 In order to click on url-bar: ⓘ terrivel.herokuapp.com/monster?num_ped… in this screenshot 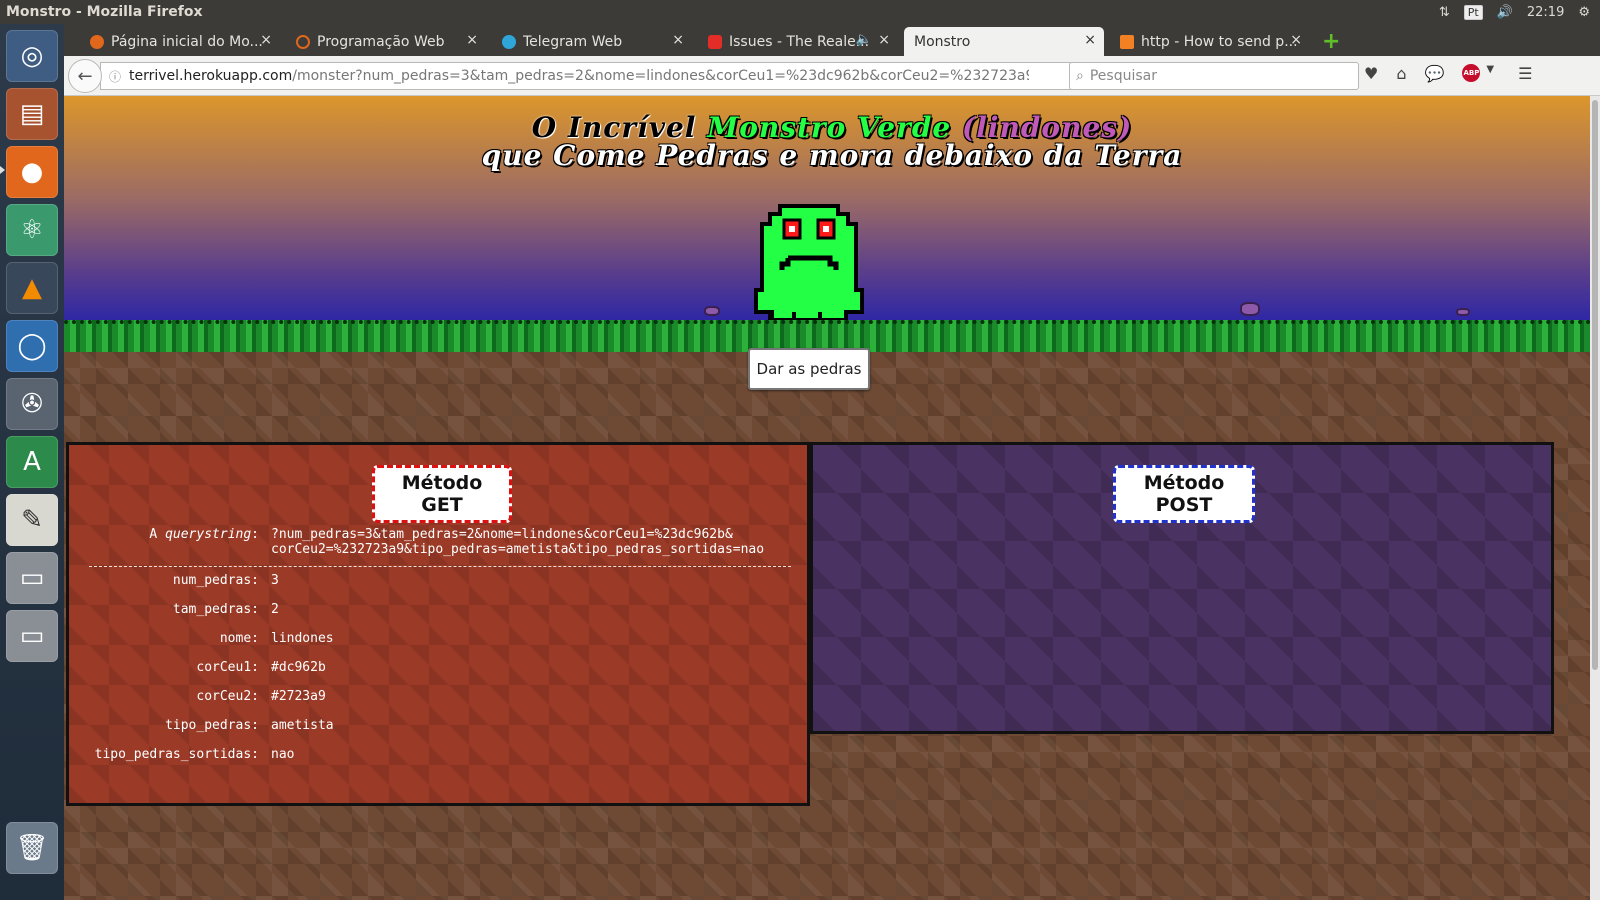, I will do `click(600, 76)`.